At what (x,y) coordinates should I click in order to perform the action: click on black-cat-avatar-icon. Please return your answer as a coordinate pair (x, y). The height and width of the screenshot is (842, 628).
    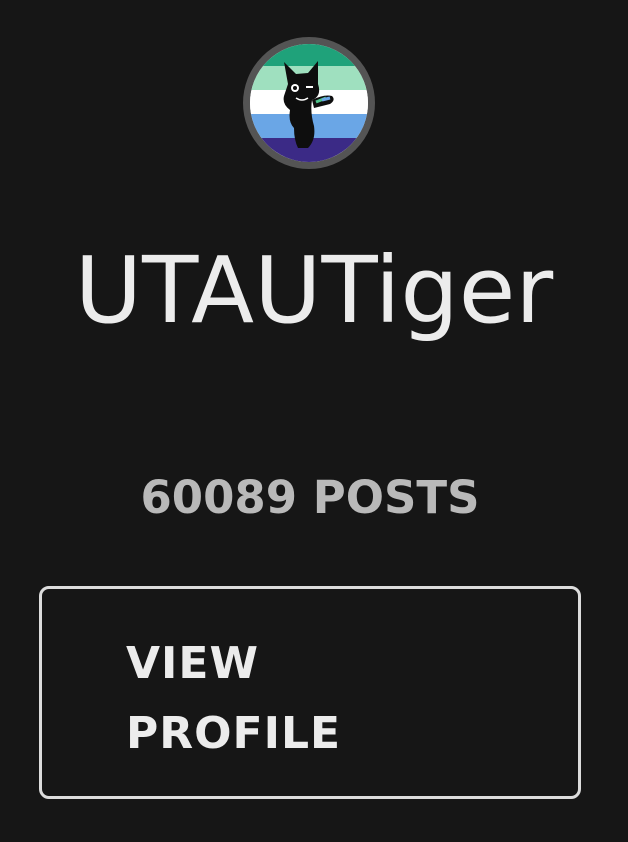
    Looking at the image, I should click on (309, 103).